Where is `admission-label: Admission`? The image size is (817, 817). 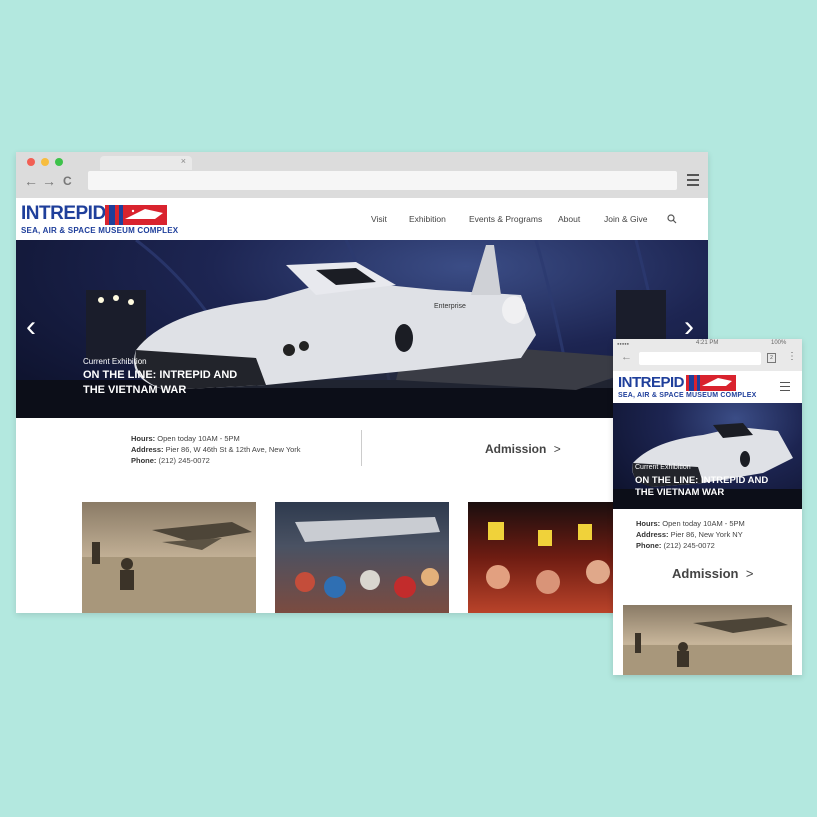
admission-label: Admission is located at coordinates (516, 449).